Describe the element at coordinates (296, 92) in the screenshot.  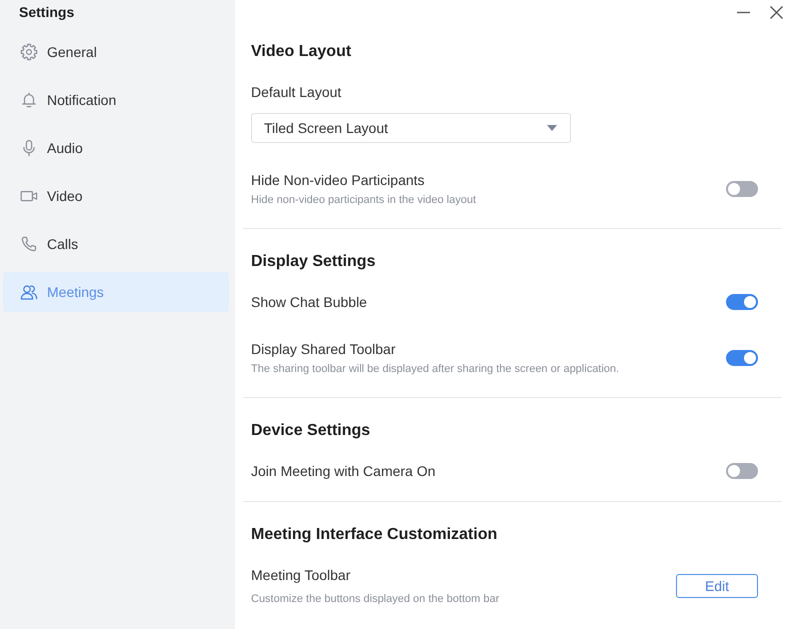
I see `setting-label: Default Layout` at that location.